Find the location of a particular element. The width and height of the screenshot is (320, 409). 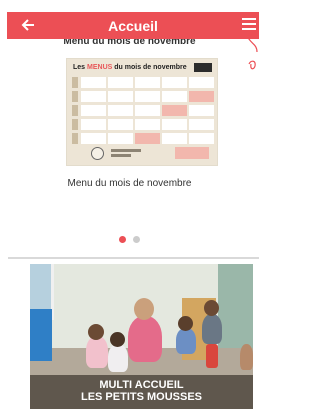

back-button is located at coordinates (30, 25).